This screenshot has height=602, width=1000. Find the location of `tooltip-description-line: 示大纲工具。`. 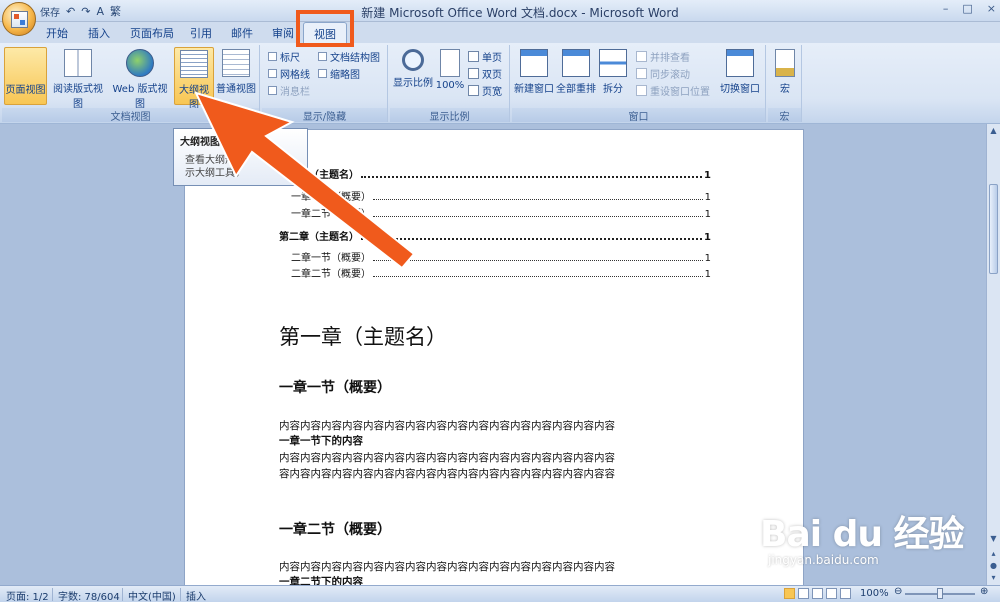

tooltip-description-line: 示大纲工具。 is located at coordinates (215, 173).